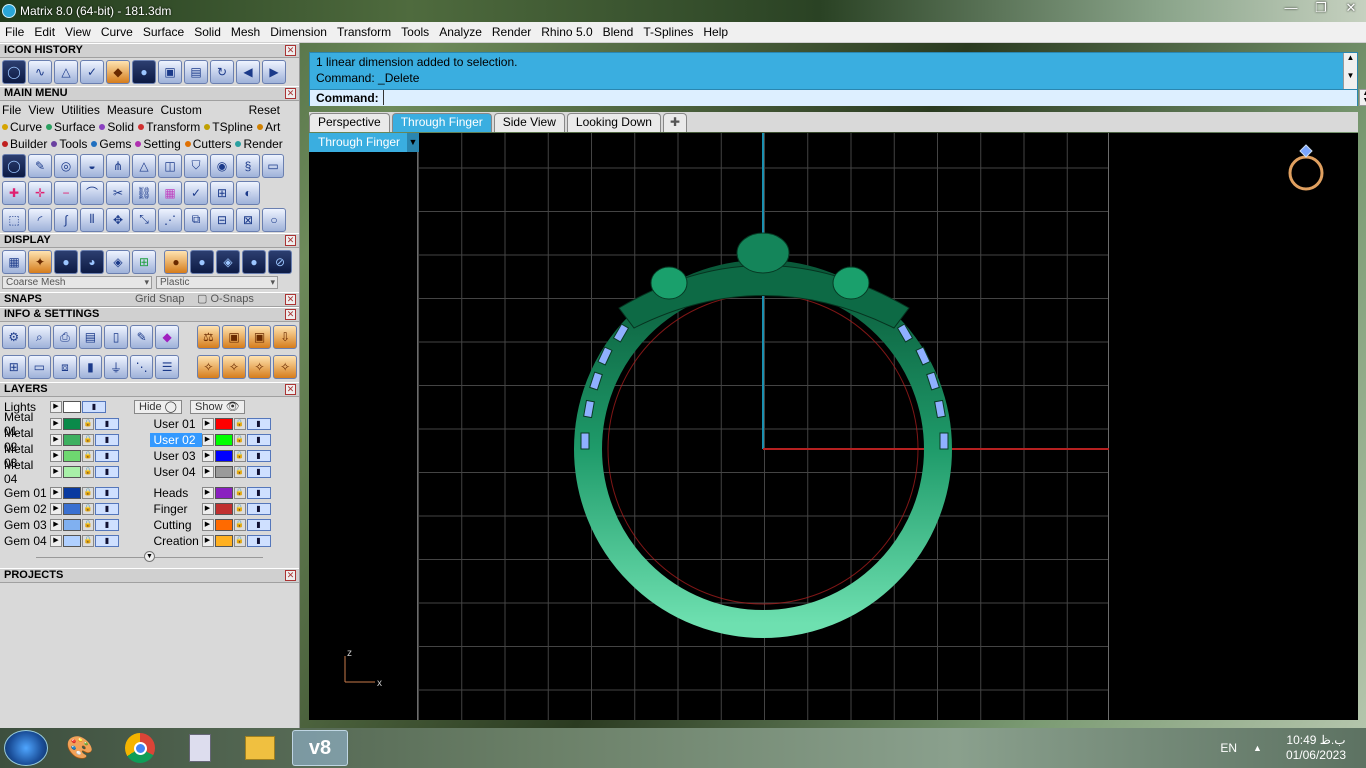 The width and height of the screenshot is (1366, 768). What do you see at coordinates (170, 192) in the screenshot?
I see `pattern-icon: ▦` at bounding box center [170, 192].